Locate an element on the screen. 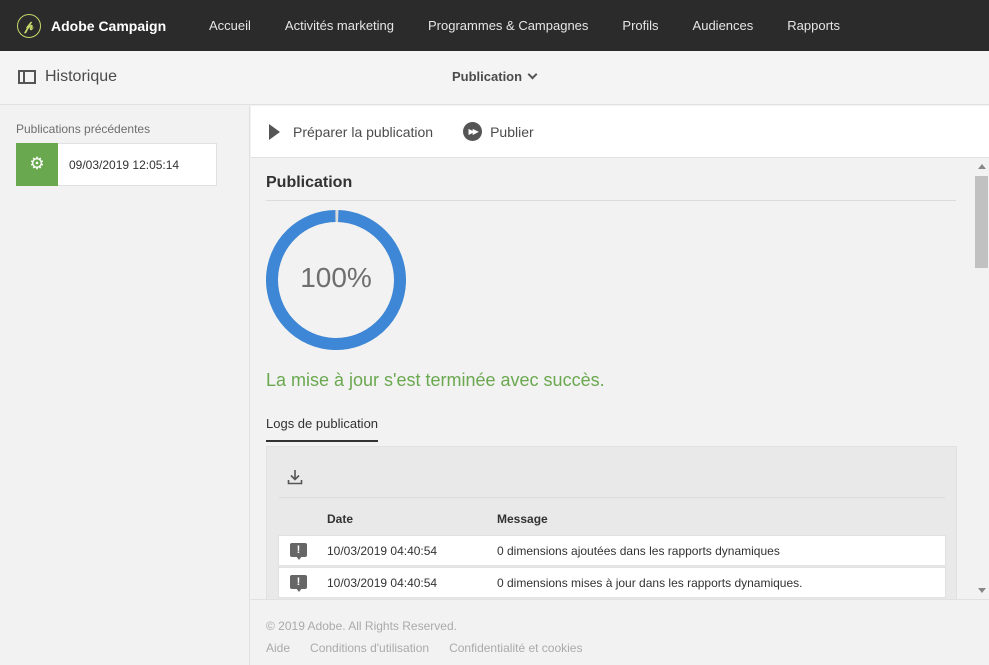 The width and height of the screenshot is (989, 665). sub-header: Historique Publication is located at coordinates (494, 78).